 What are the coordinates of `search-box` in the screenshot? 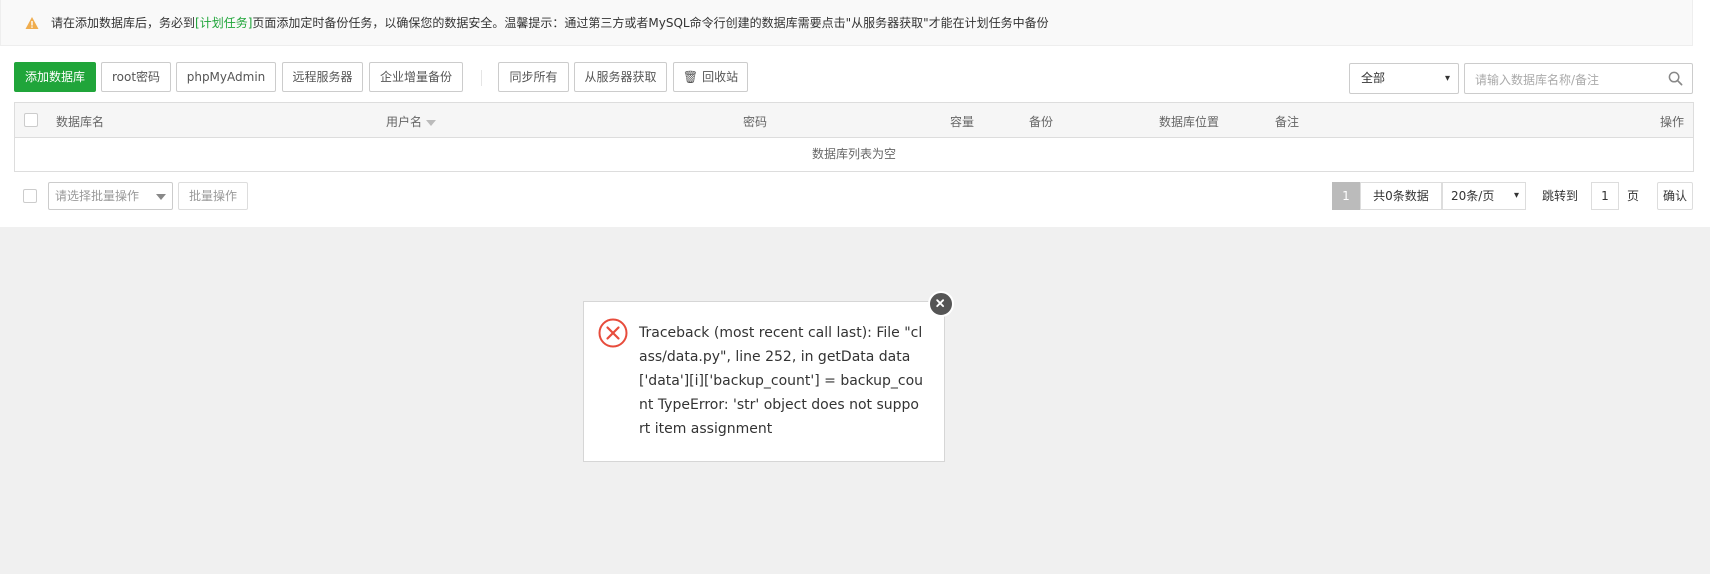 It's located at (1578, 78).